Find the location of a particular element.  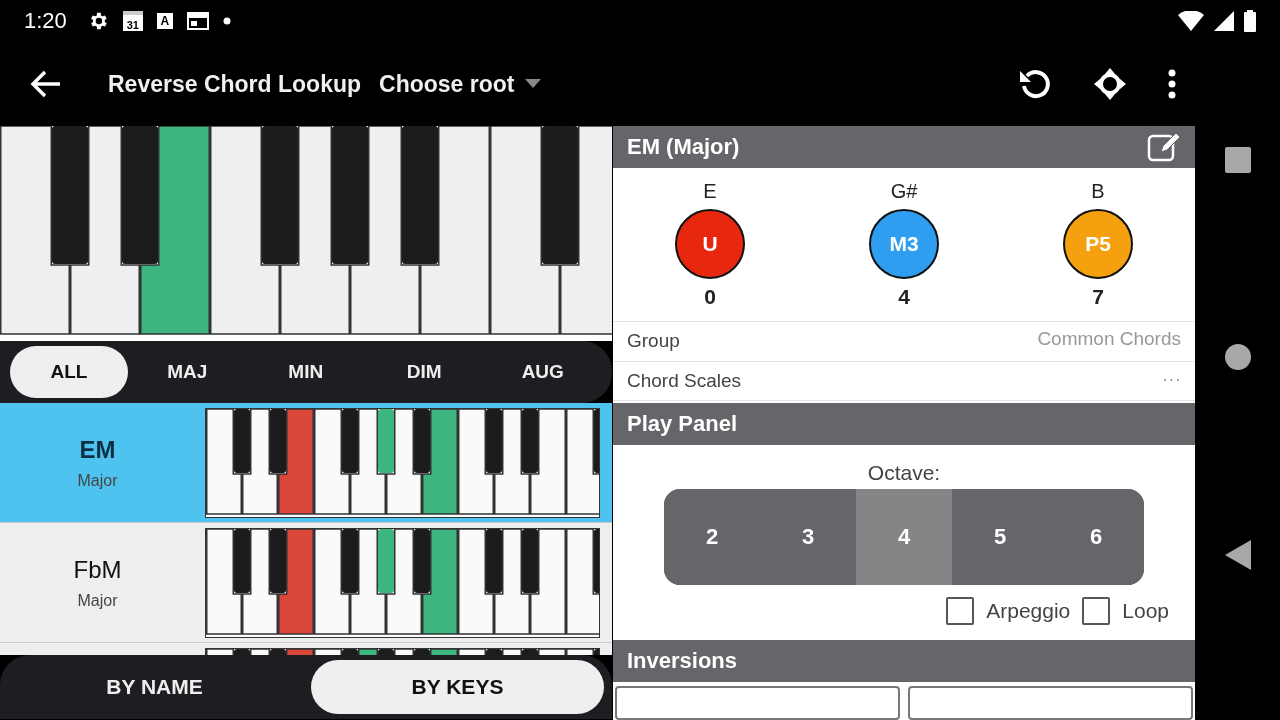

calendar-icon: 31 is located at coordinates (132, 21).